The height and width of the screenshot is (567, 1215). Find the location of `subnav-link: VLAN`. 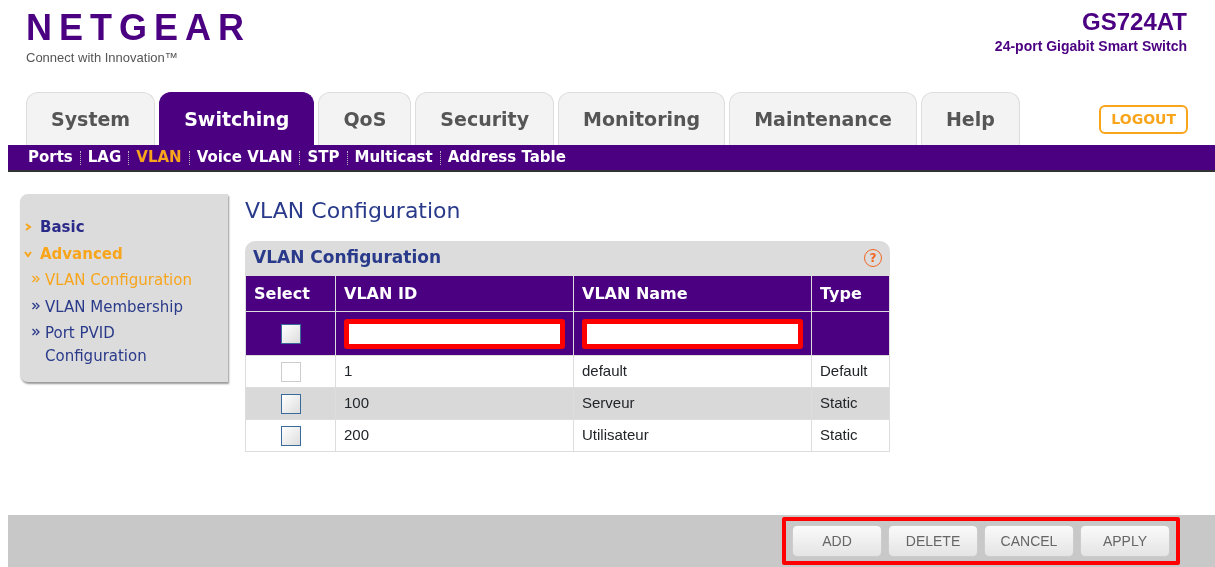

subnav-link: VLAN is located at coordinates (159, 157).